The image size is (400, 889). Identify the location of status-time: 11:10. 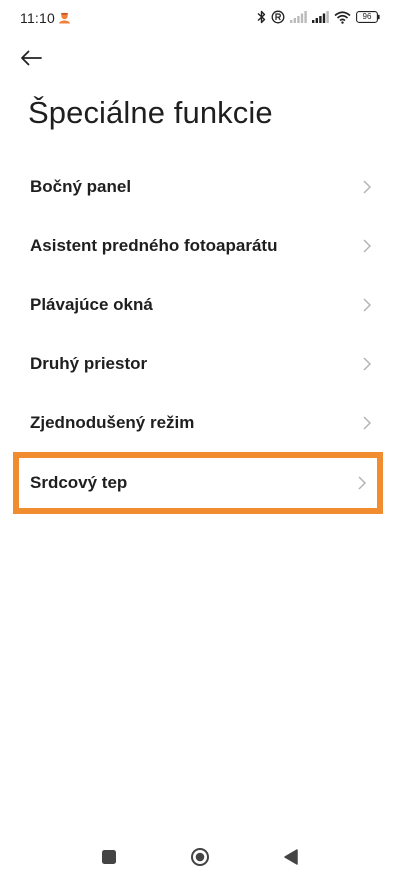
(37, 18).